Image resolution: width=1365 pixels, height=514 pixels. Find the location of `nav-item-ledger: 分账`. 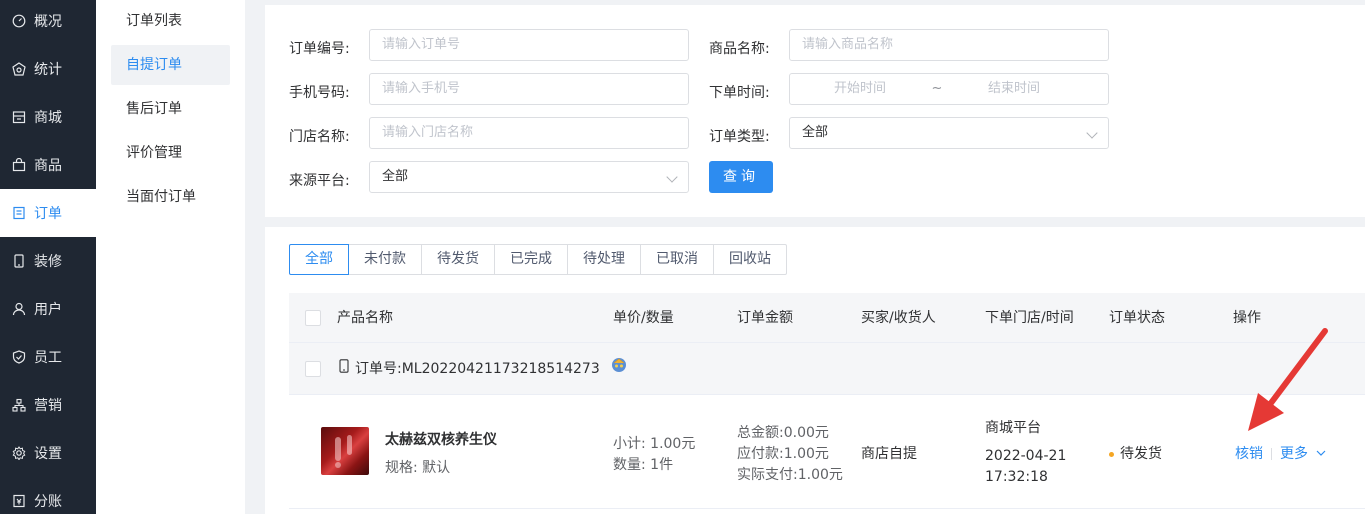

nav-item-ledger: 分账 is located at coordinates (48, 495).